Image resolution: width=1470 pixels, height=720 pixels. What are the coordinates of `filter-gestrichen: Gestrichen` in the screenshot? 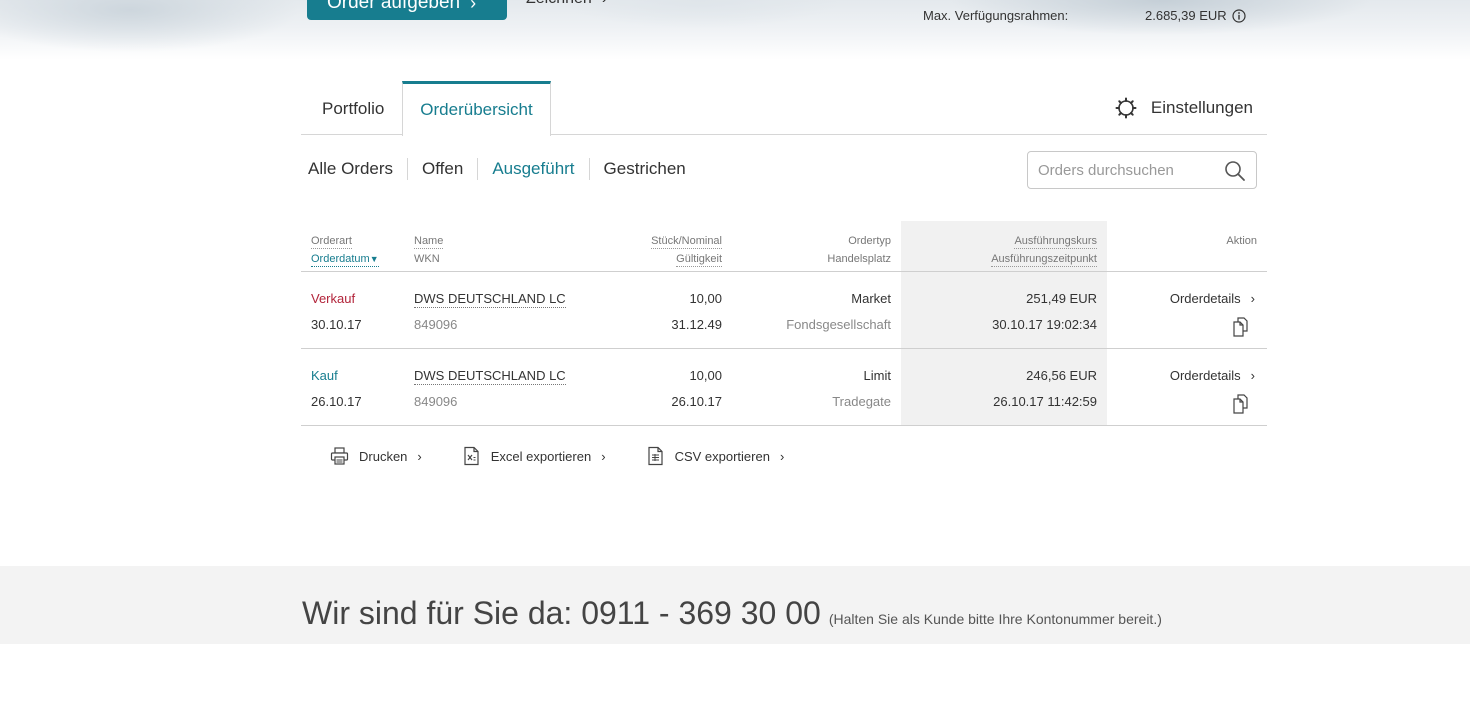 It's located at (644, 169).